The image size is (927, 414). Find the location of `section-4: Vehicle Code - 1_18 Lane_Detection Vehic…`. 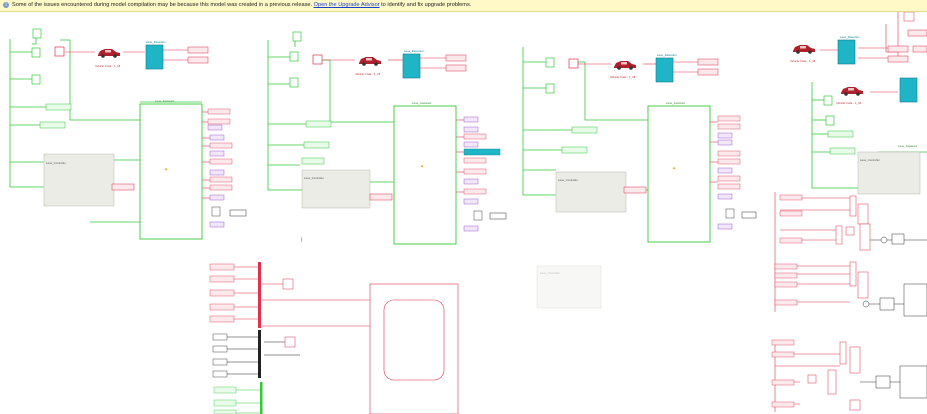

section-4: Vehicle Code - 1_18 Lane_Detection Vehic… is located at coordinates (858, 103).